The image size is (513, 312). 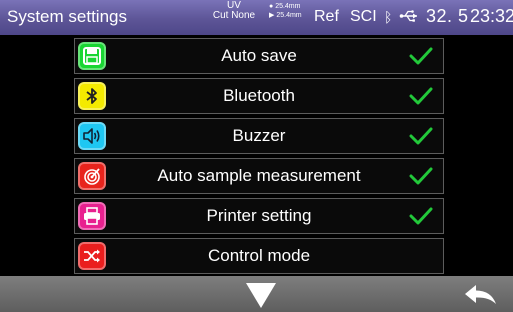 What do you see at coordinates (92, 56) in the screenshot?
I see `floppy-disk-icon` at bounding box center [92, 56].